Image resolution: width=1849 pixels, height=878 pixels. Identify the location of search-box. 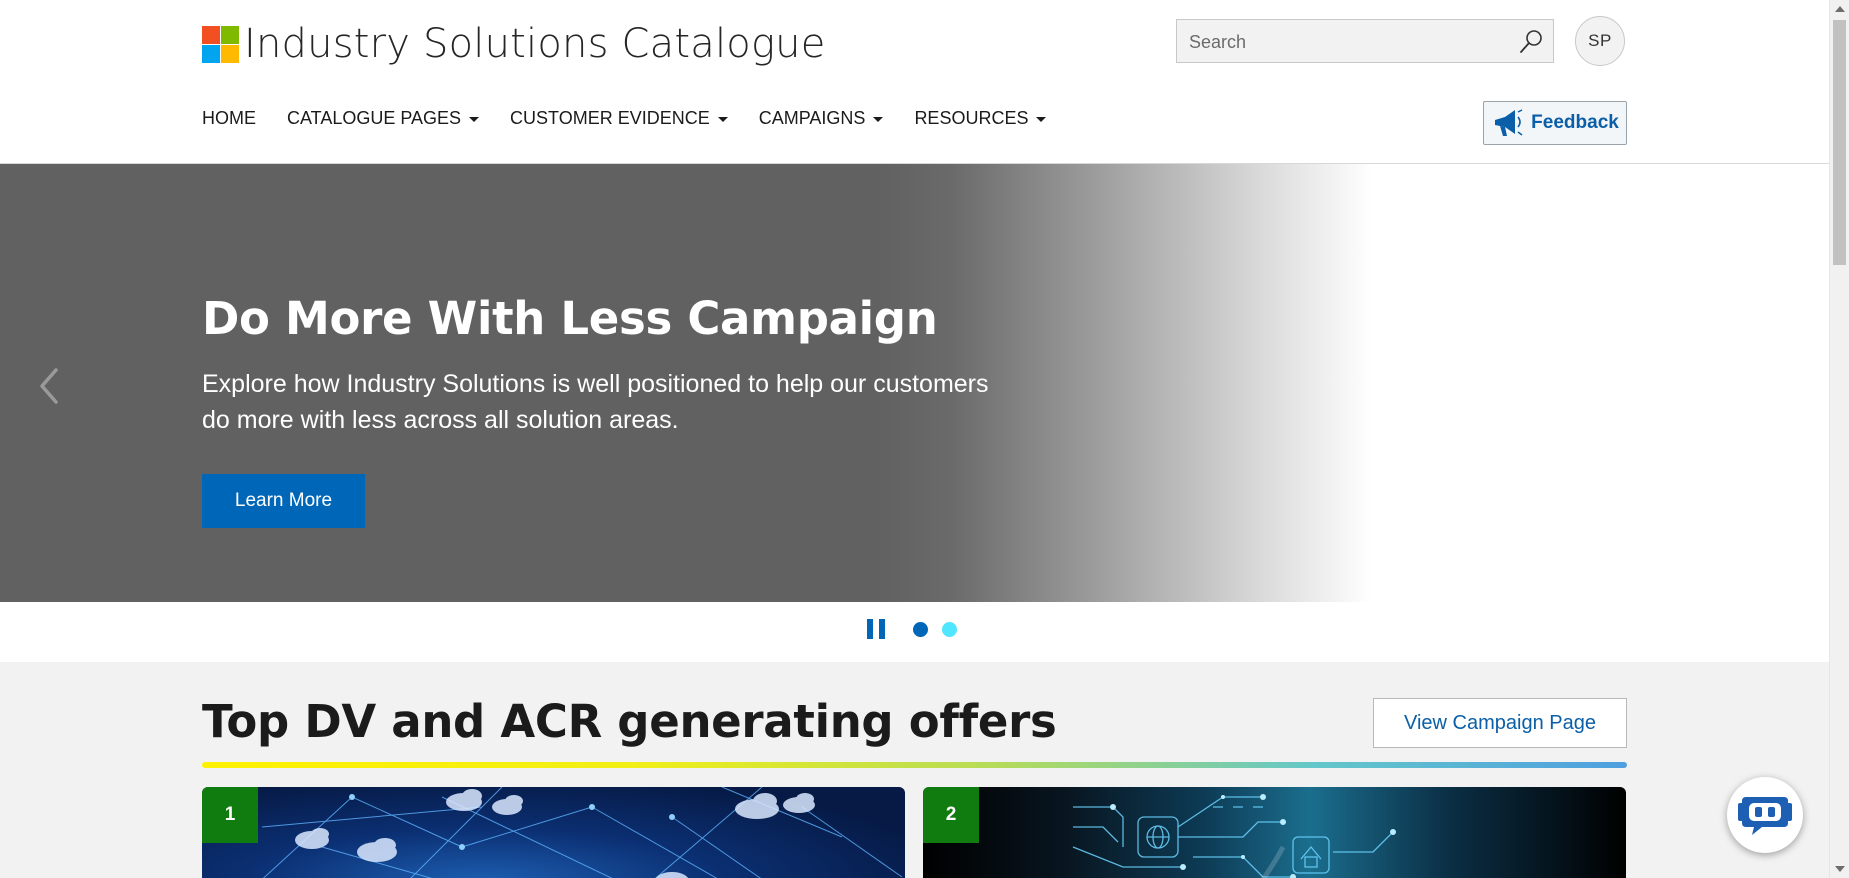
(1365, 41).